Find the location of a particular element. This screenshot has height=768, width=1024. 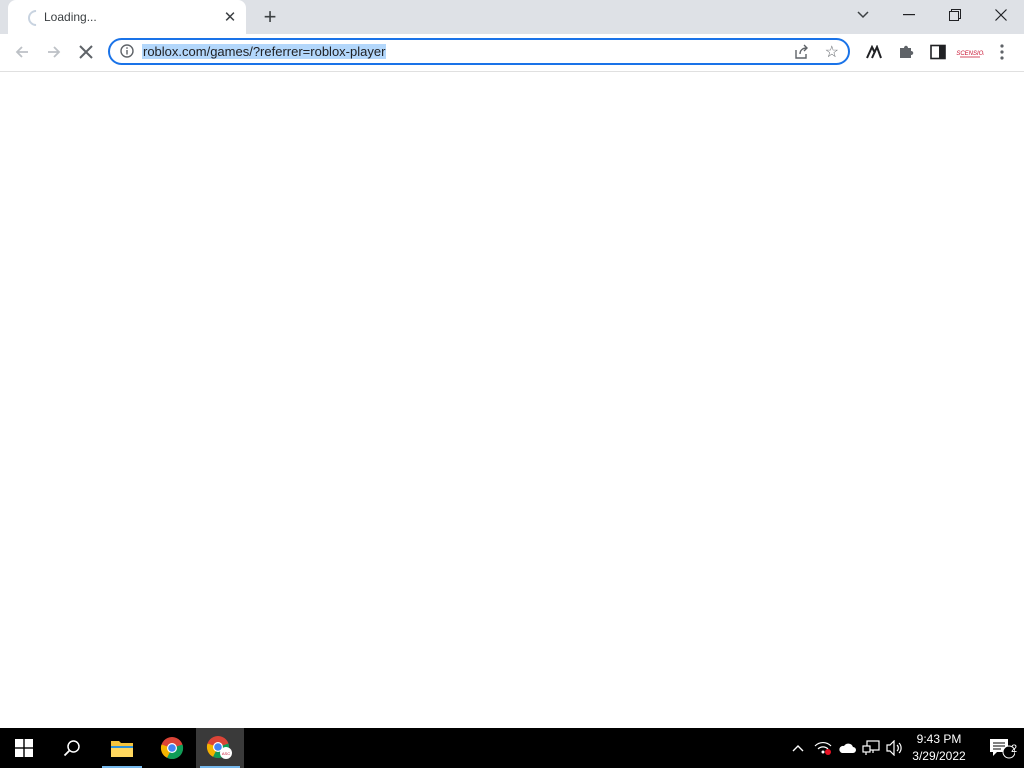

ethernet-network-icon is located at coordinates (871, 748).